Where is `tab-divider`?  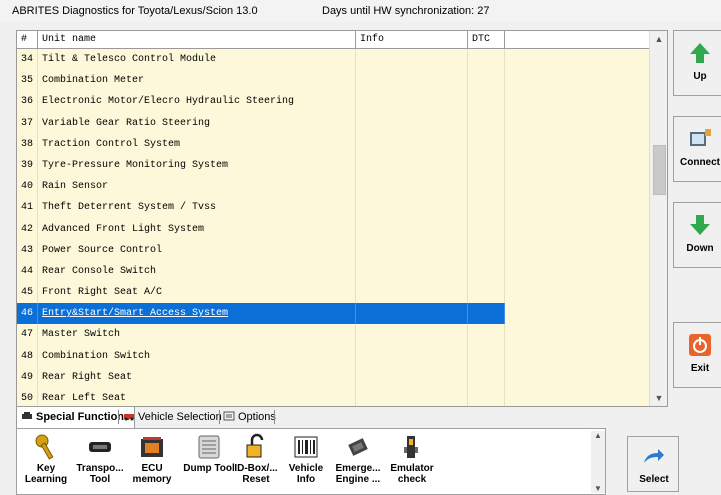 tab-divider is located at coordinates (274, 417).